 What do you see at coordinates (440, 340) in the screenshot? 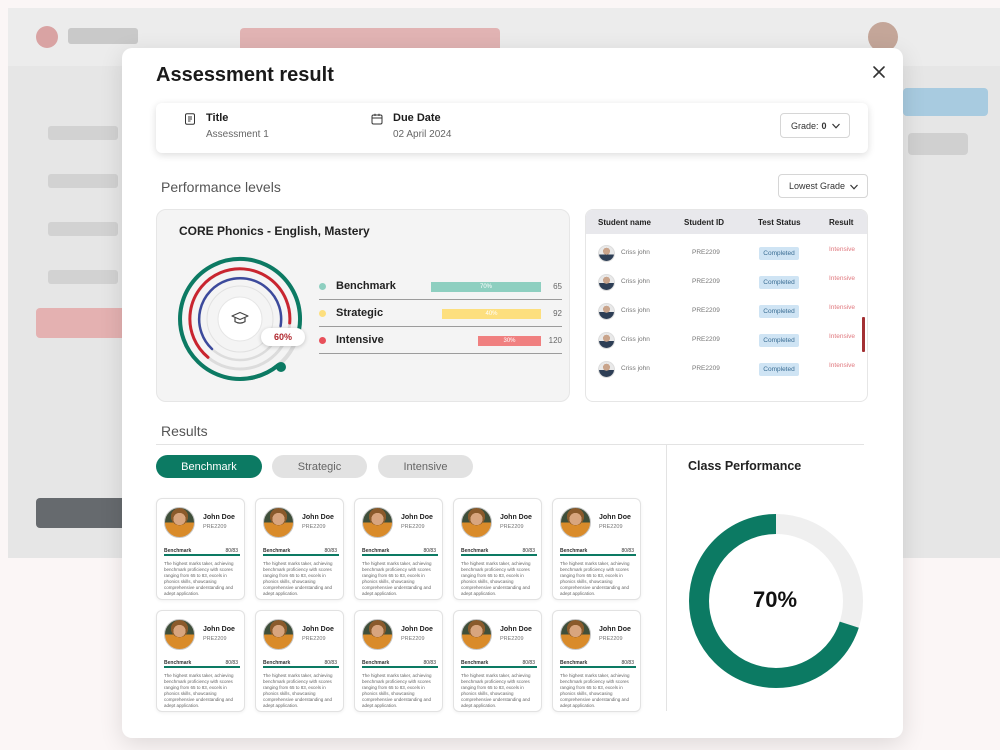
I see `legend-row-intensive: Intensive 30% 120` at bounding box center [440, 340].